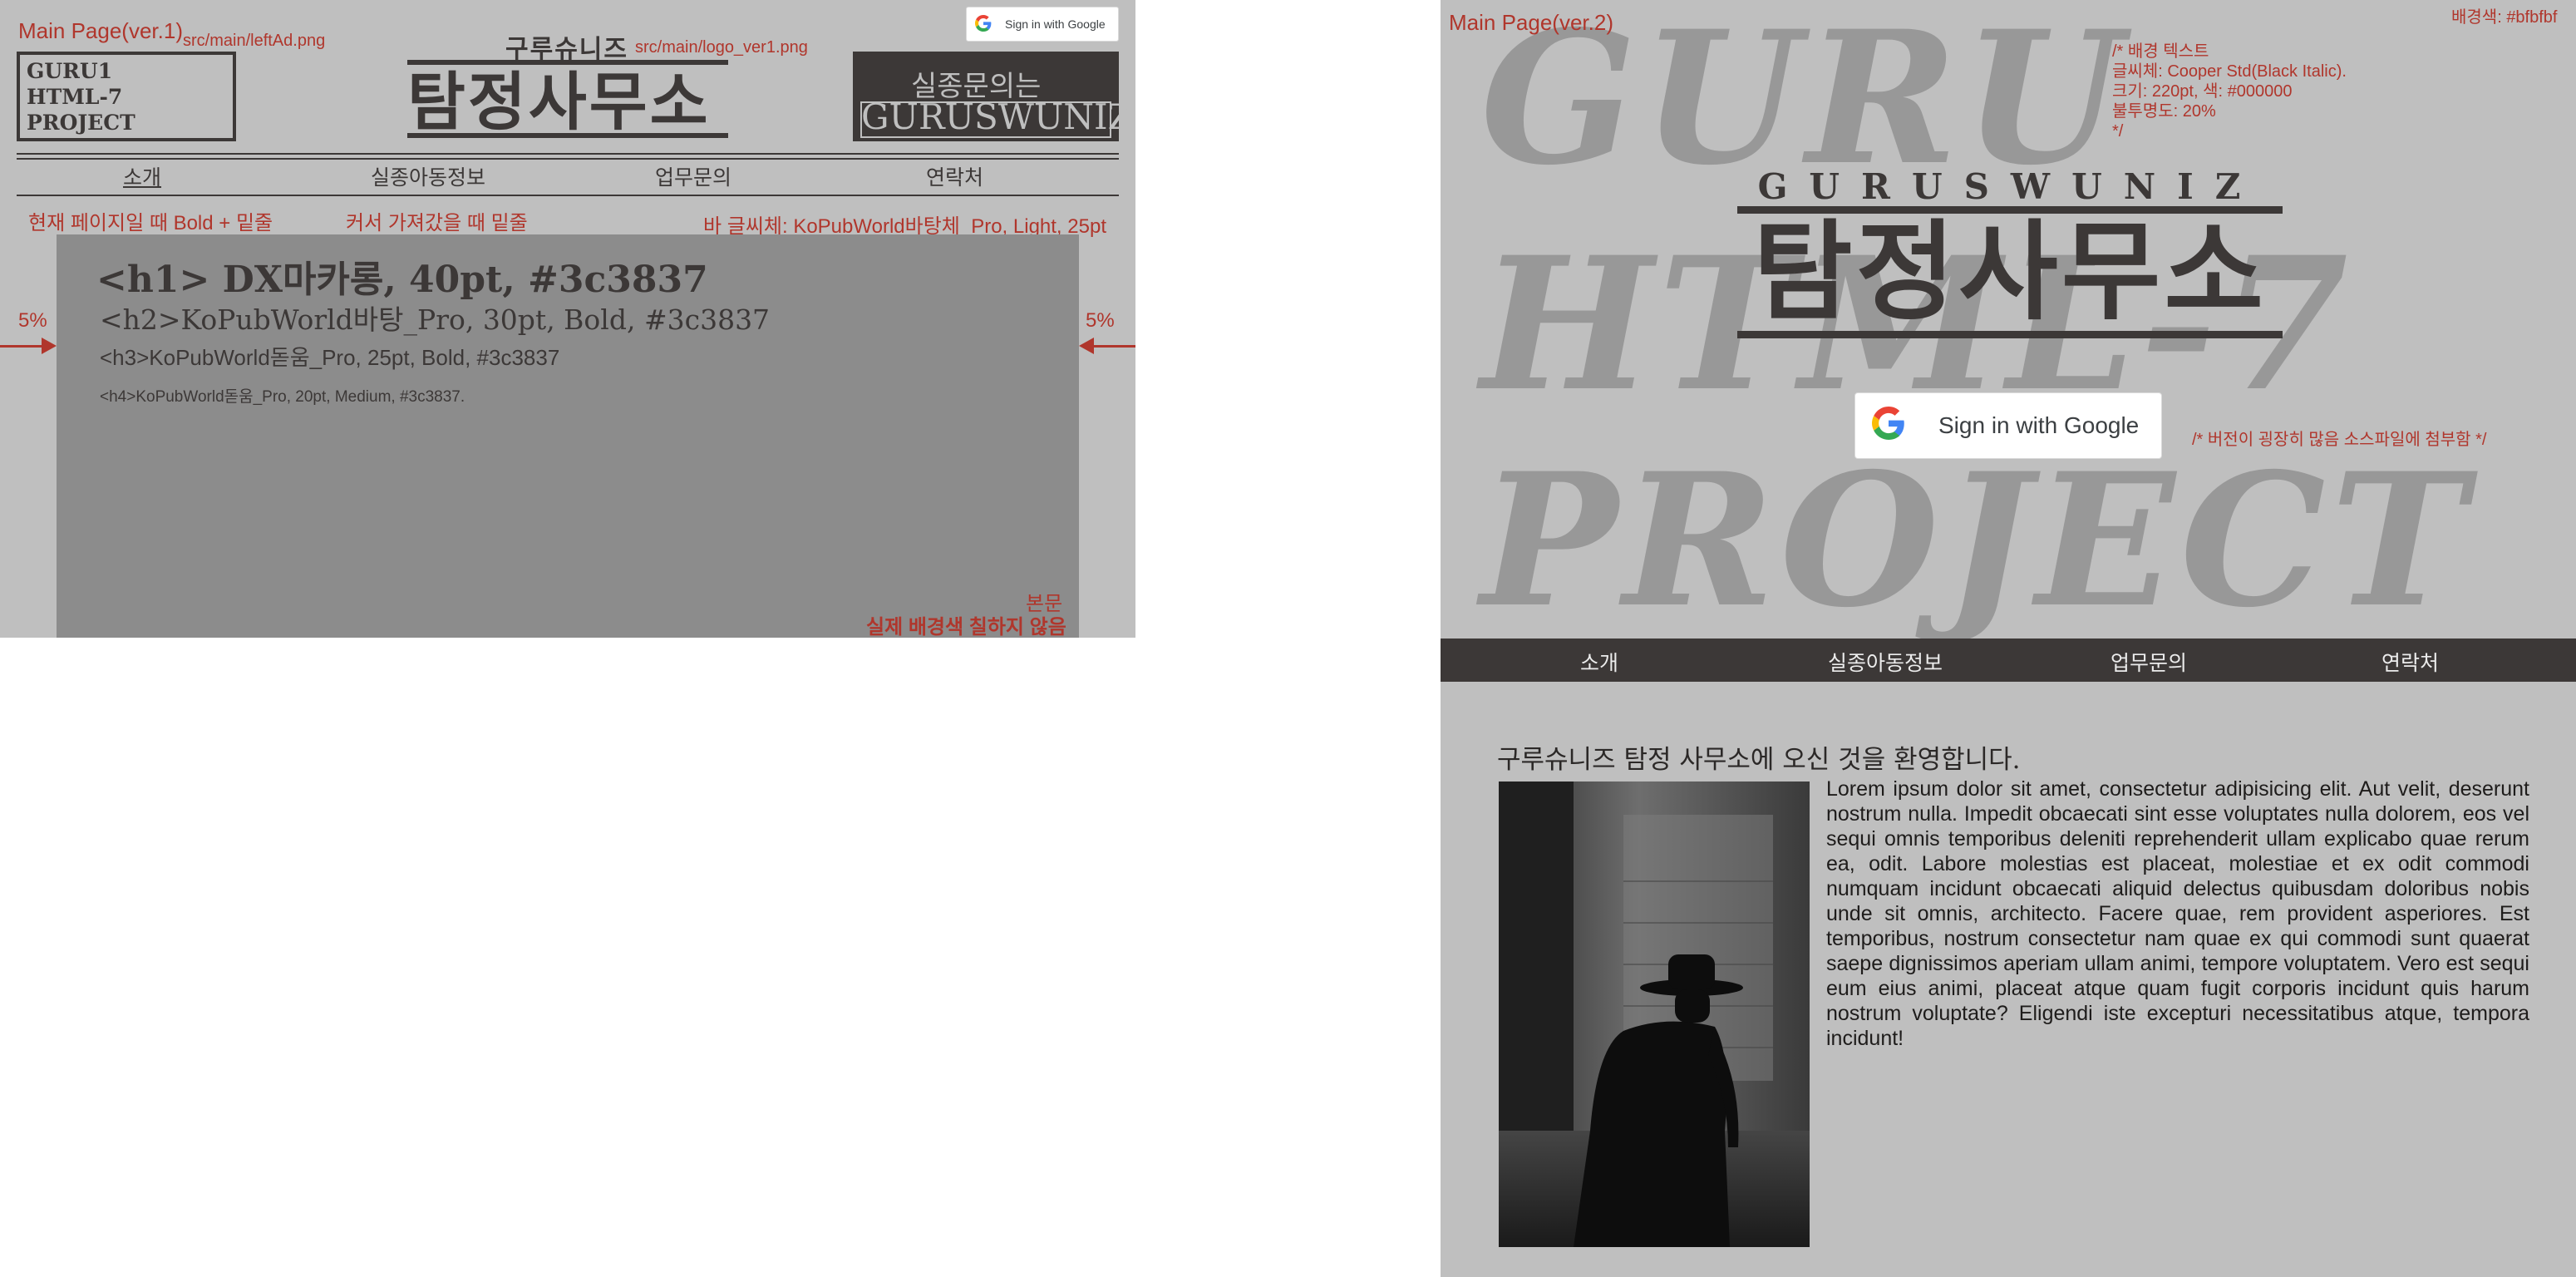 The height and width of the screenshot is (1277, 2576). I want to click on bg-word-project: PROJECT, so click(1976, 540).